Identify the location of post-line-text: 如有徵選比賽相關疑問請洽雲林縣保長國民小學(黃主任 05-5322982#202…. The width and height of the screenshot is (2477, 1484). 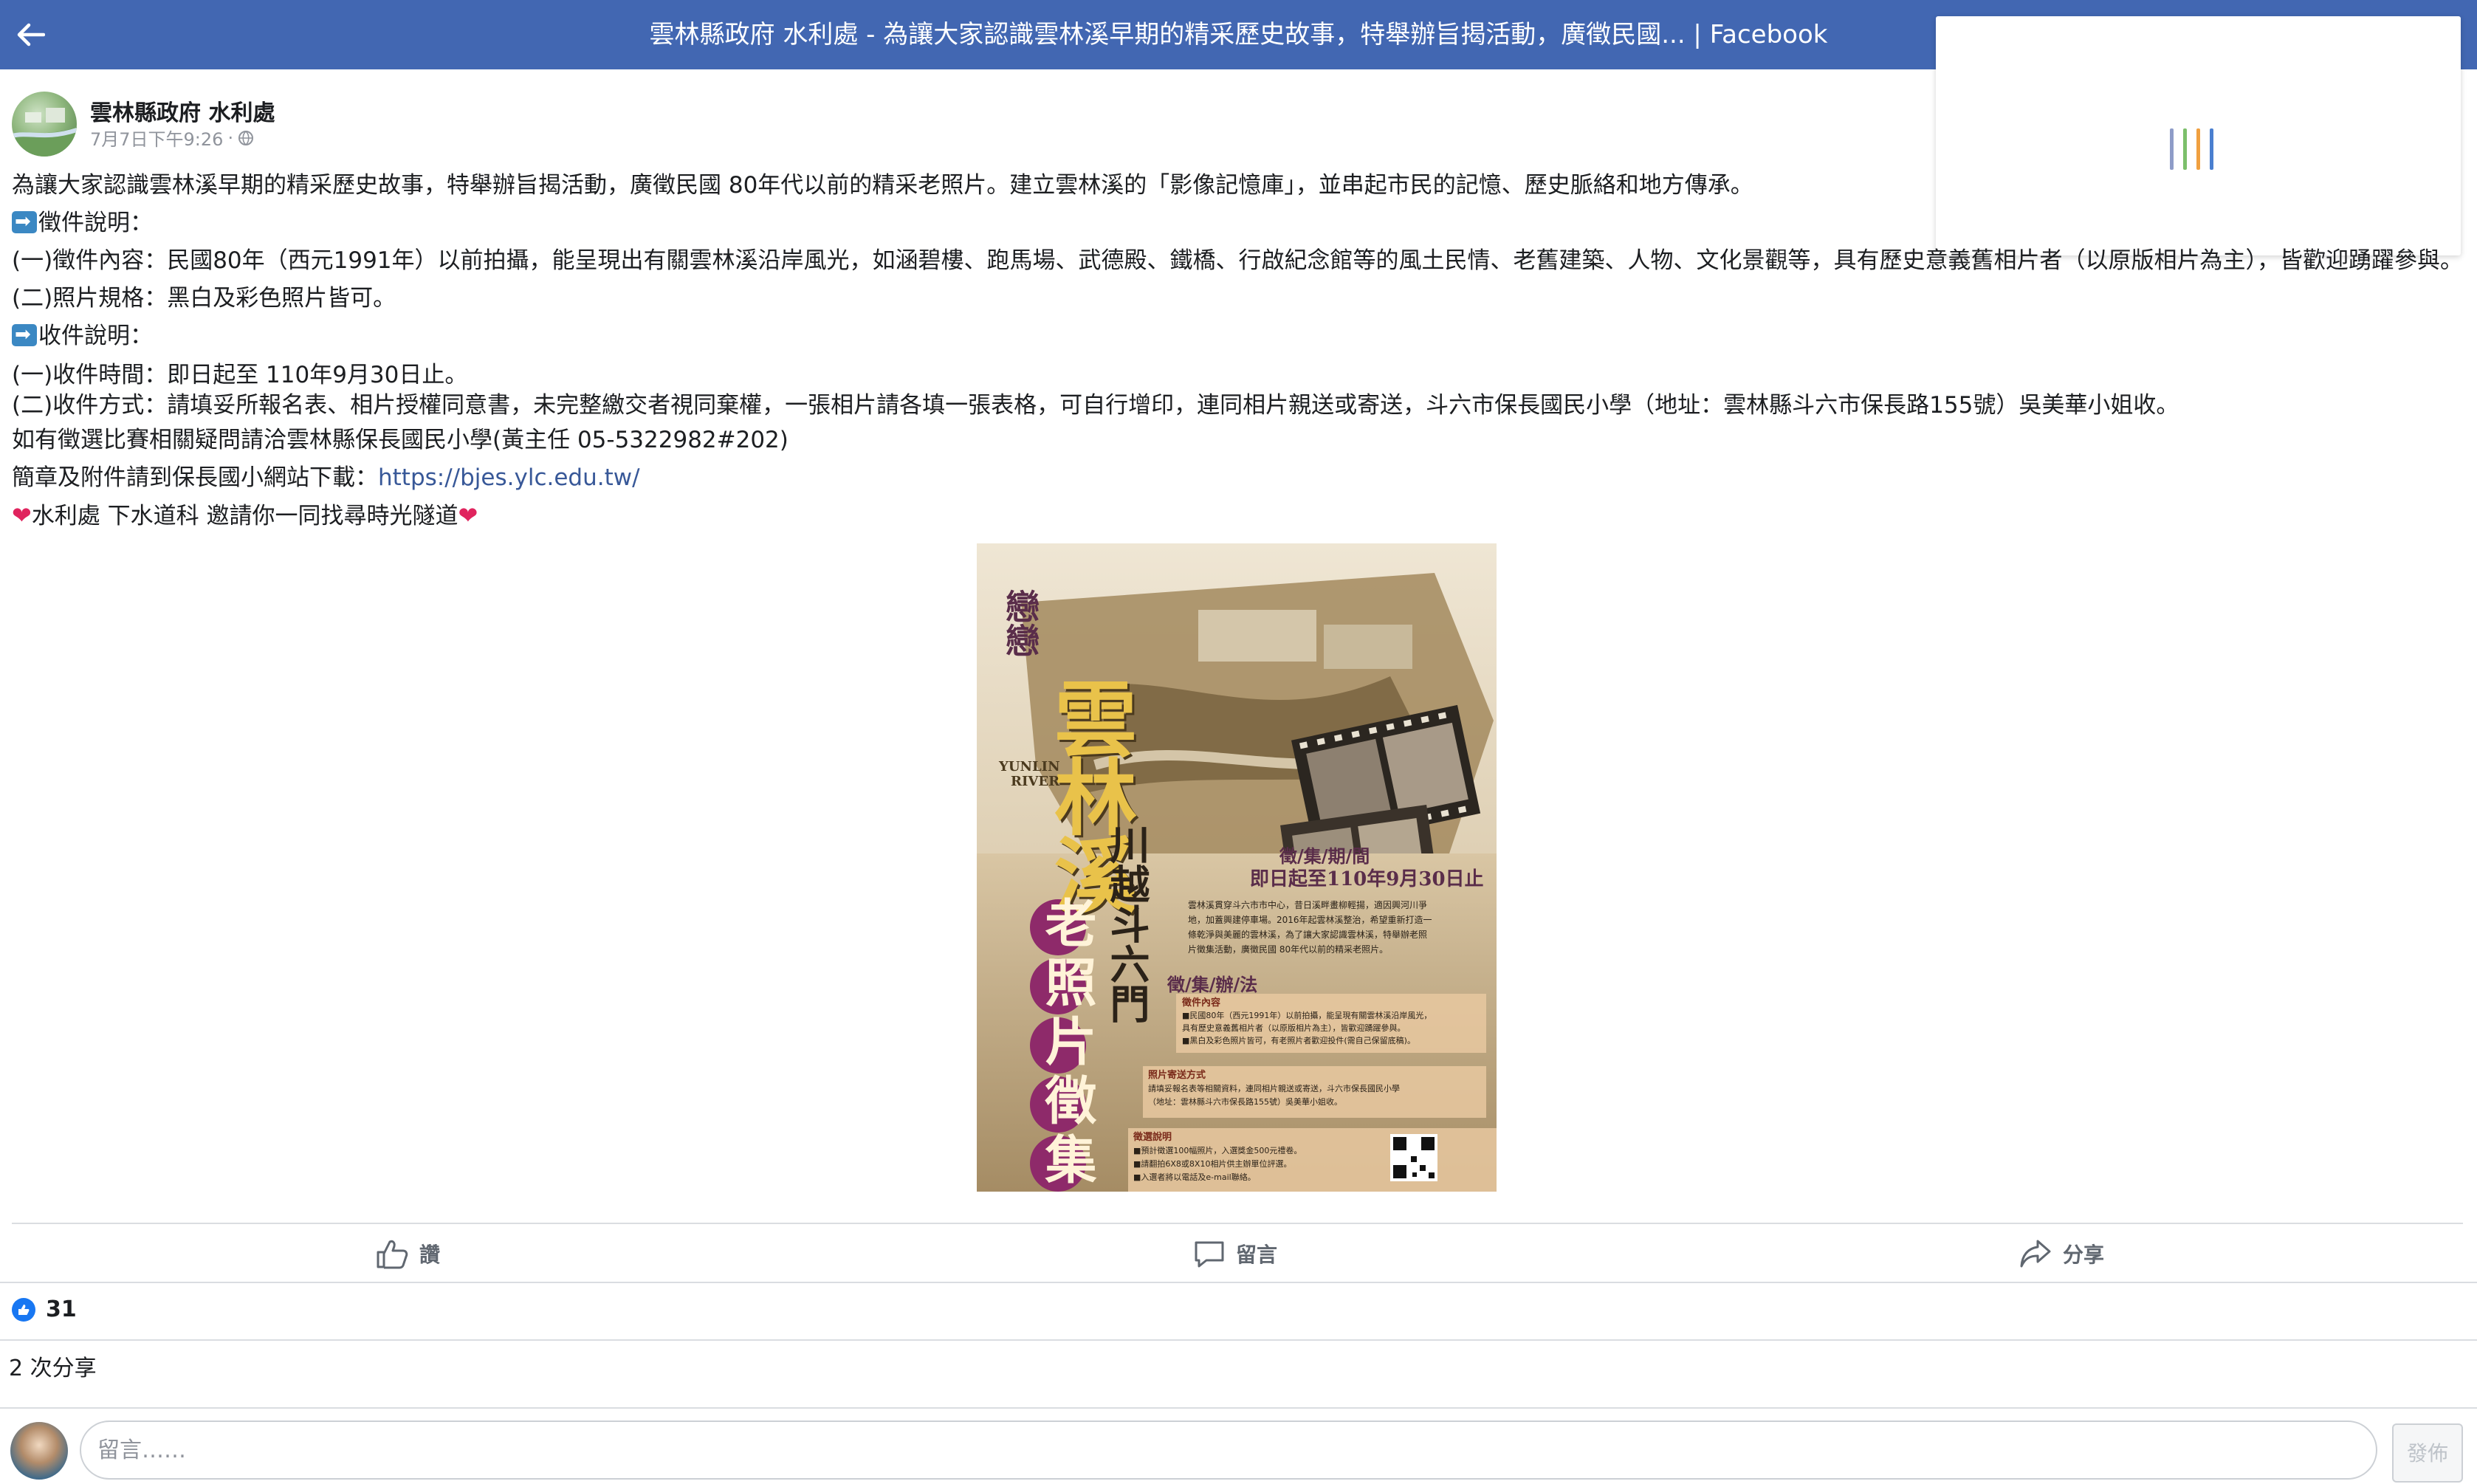
(400, 440).